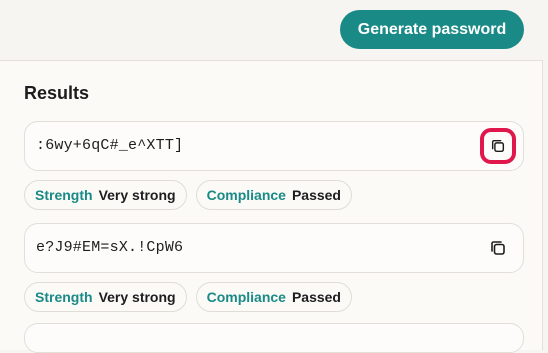 This screenshot has width=548, height=353. I want to click on result-row: :6wy+6qC#_e^XTT], so click(274, 146).